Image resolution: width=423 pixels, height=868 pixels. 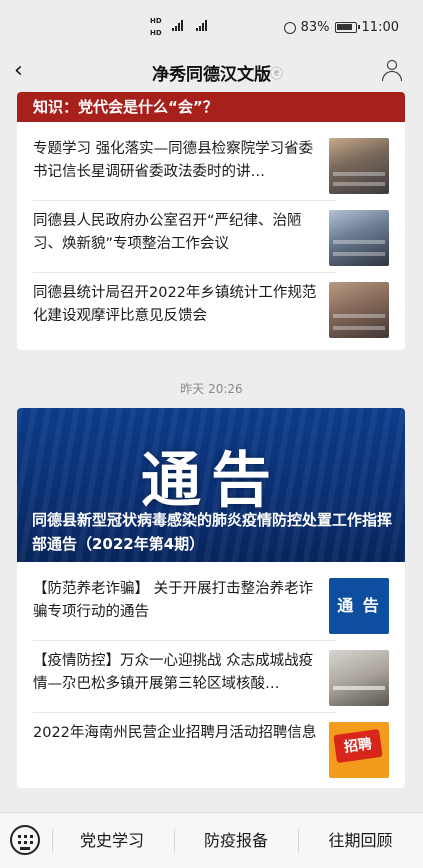 I want to click on keyboard-icon, so click(x=25, y=840).